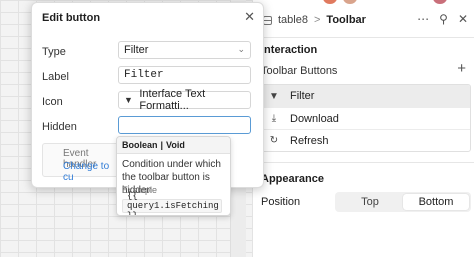  Describe the element at coordinates (140, 145) in the screenshot. I see `type-boolean: Boolean` at that location.